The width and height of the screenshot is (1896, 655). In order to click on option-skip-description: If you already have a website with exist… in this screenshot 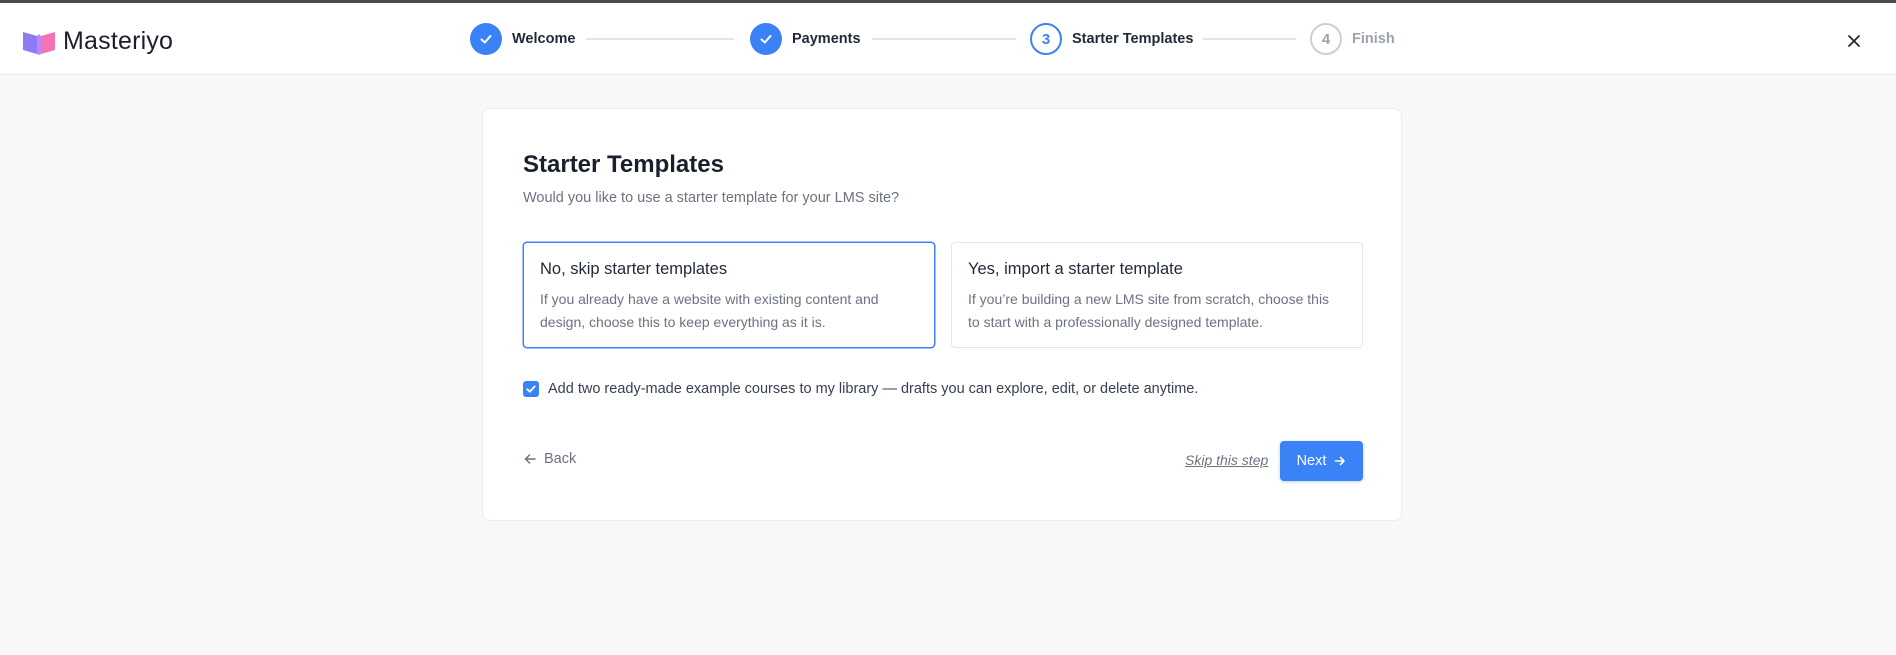, I will do `click(709, 310)`.